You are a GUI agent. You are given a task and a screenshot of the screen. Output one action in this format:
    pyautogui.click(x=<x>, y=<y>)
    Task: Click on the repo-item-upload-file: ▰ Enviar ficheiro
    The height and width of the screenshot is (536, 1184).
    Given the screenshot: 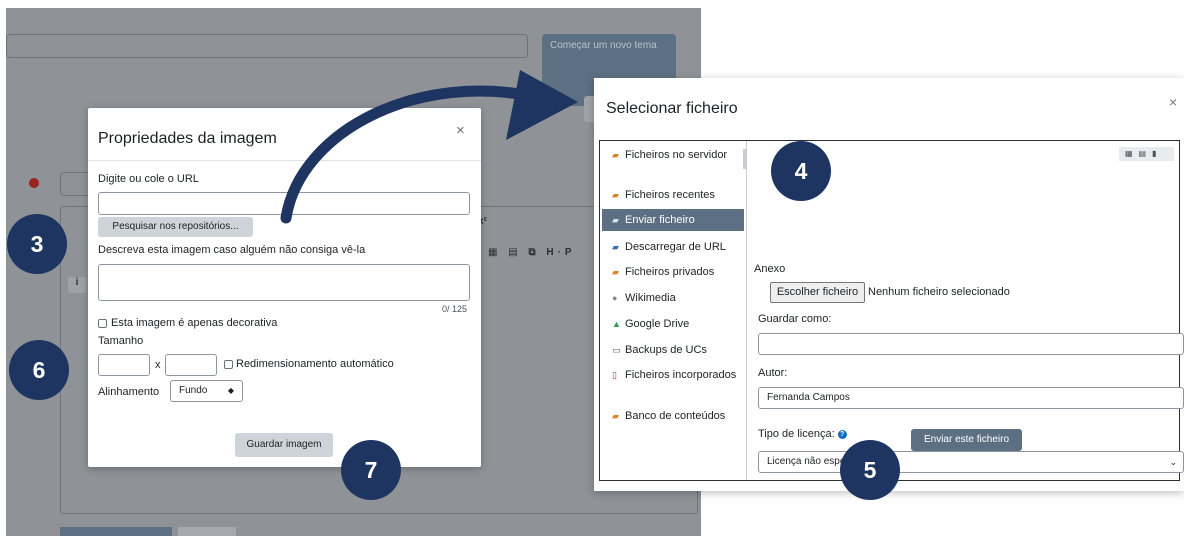 What is the action you would take?
    pyautogui.click(x=673, y=220)
    